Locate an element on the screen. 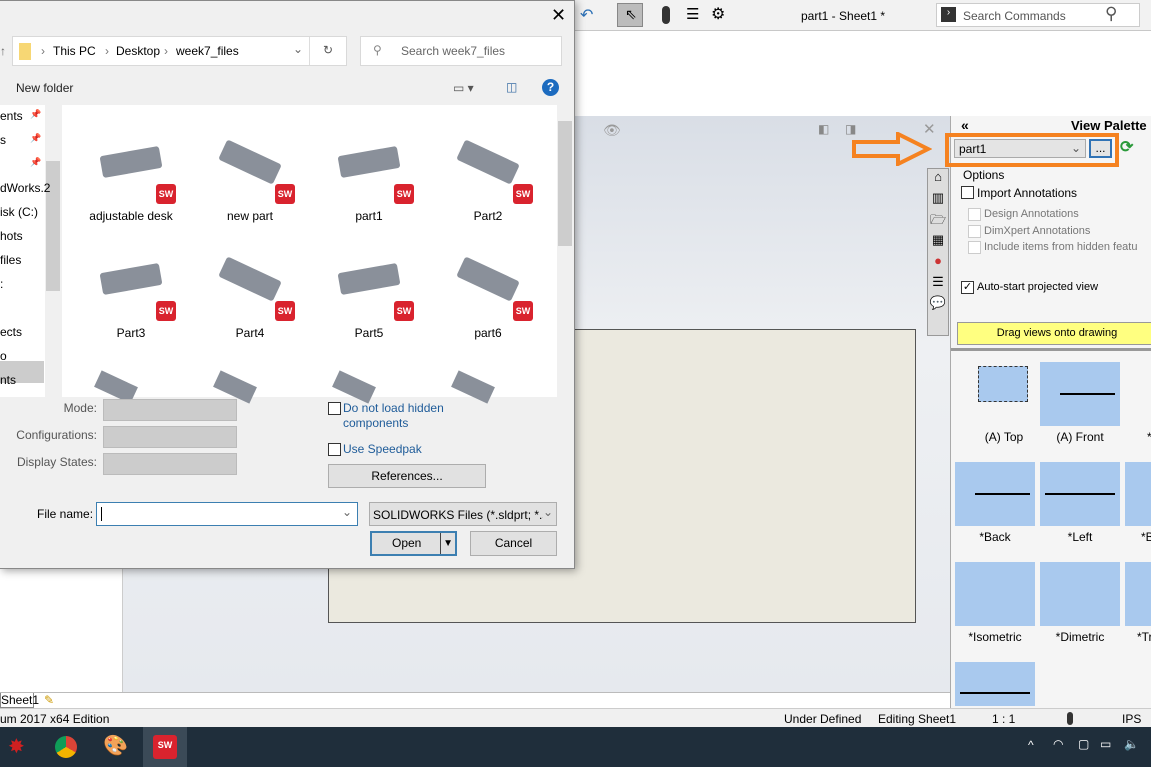 The width and height of the screenshot is (1151, 767). refresh-icon: ⟳ is located at coordinates (1126, 147).